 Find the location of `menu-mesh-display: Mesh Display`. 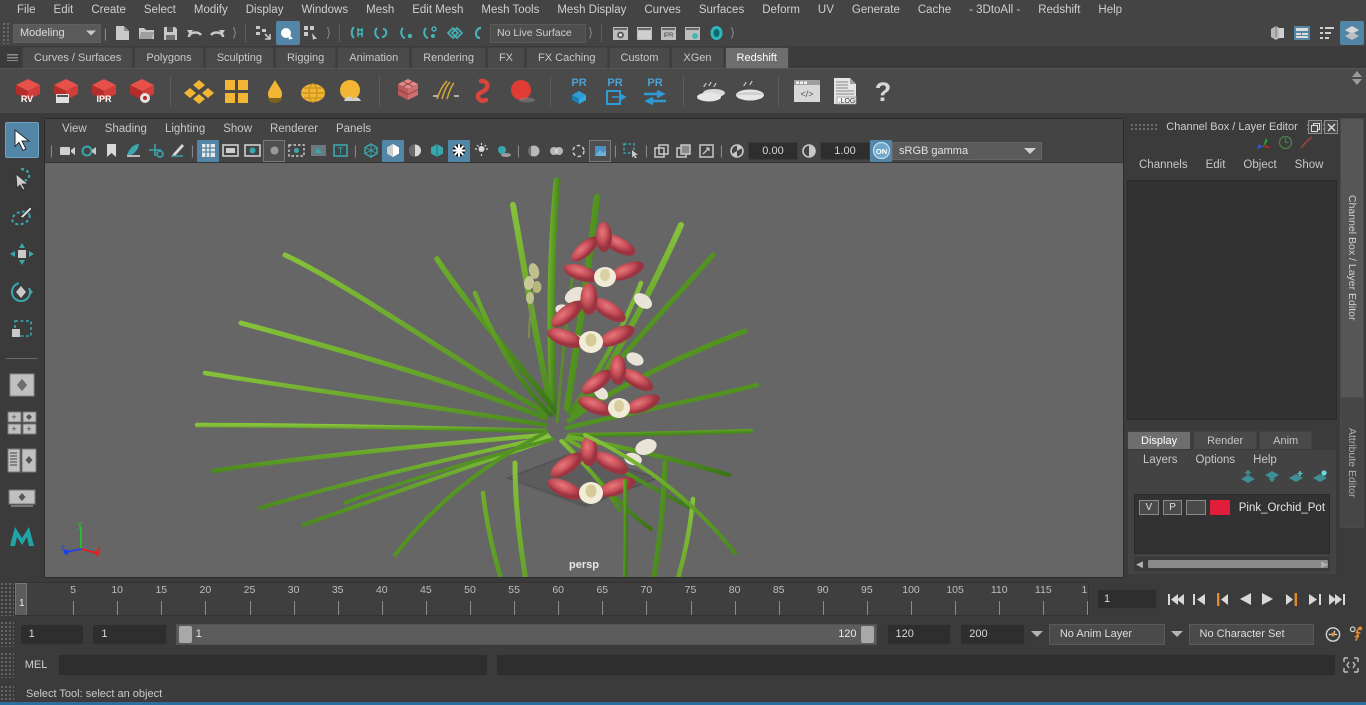

menu-mesh-display: Mesh Display is located at coordinates (591, 10).